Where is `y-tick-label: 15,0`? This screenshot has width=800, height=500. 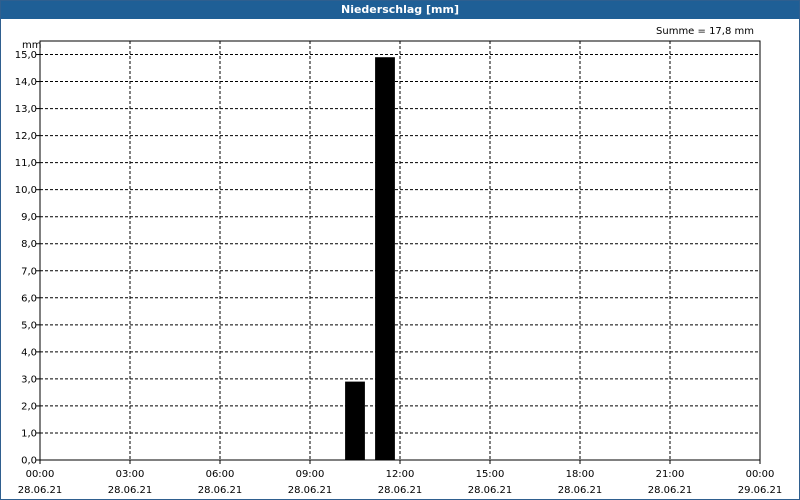
y-tick-label: 15,0 is located at coordinates (26, 55).